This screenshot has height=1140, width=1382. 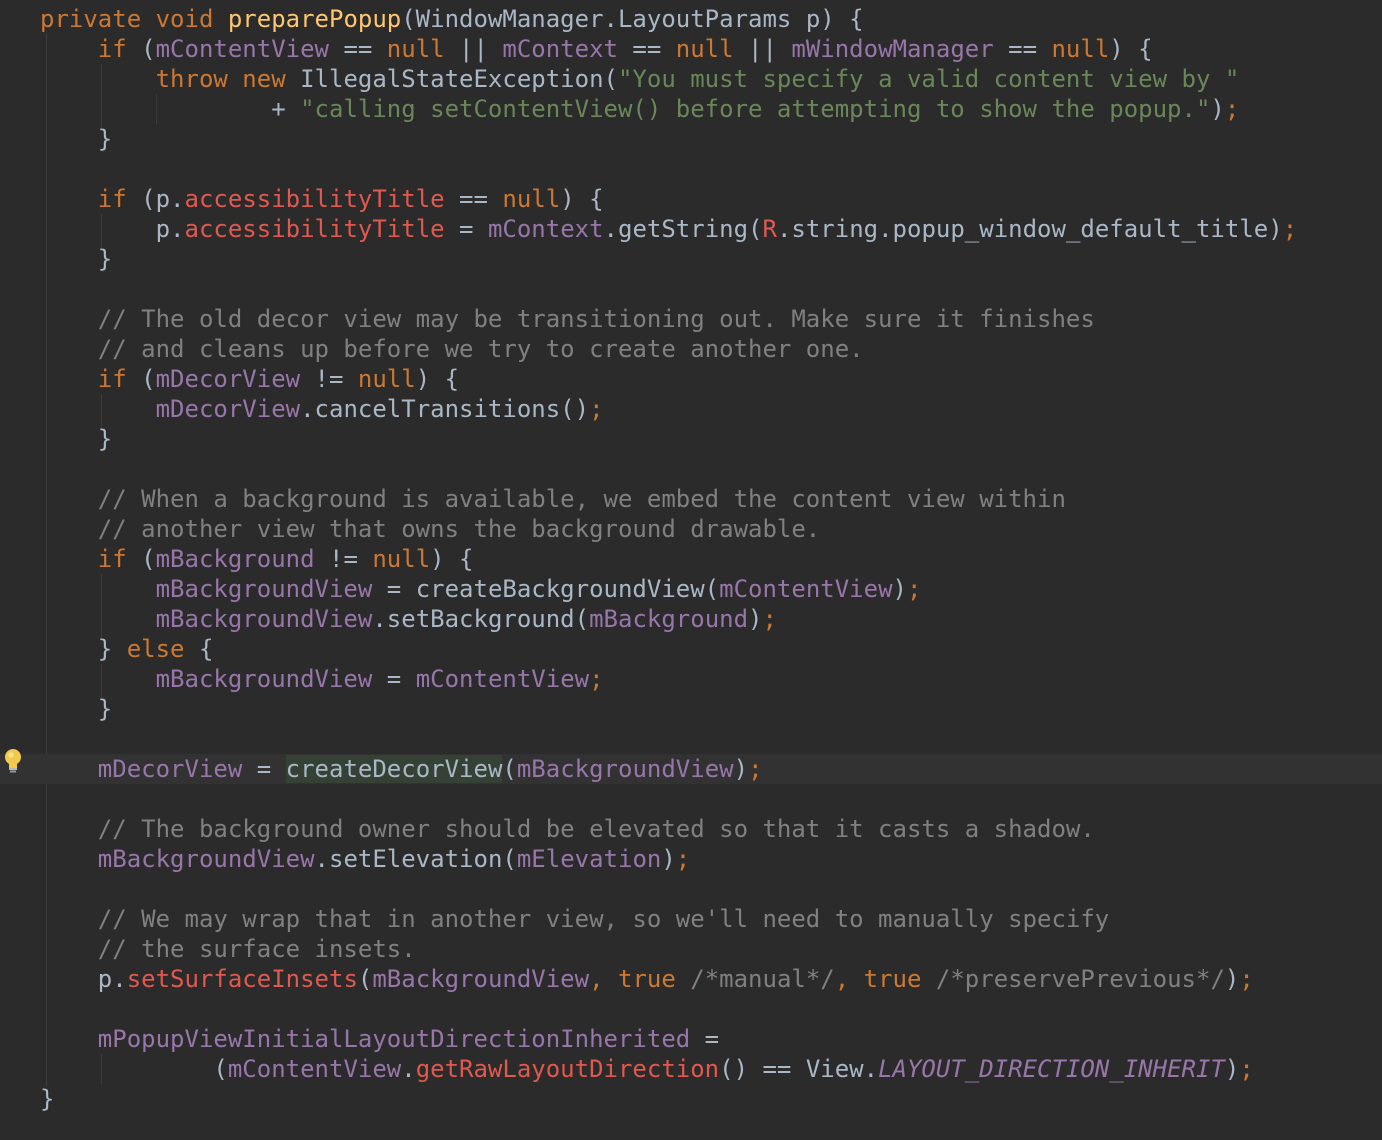 What do you see at coordinates (762, 49) in the screenshot?
I see `code-token: ||` at bounding box center [762, 49].